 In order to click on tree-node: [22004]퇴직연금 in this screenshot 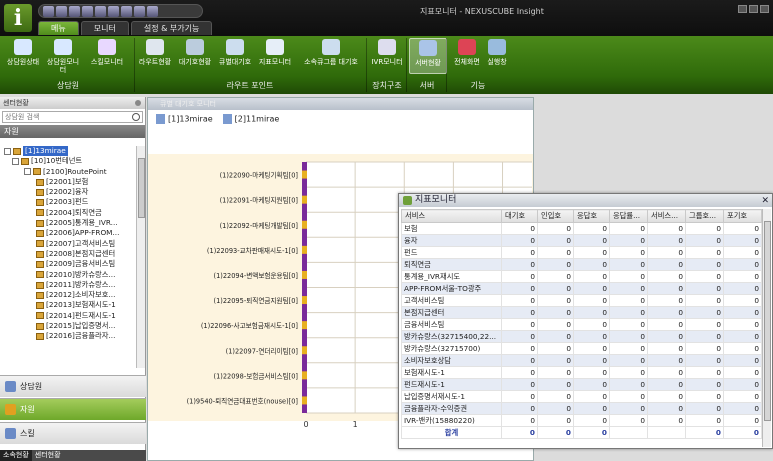, I will do `click(68, 213)`.